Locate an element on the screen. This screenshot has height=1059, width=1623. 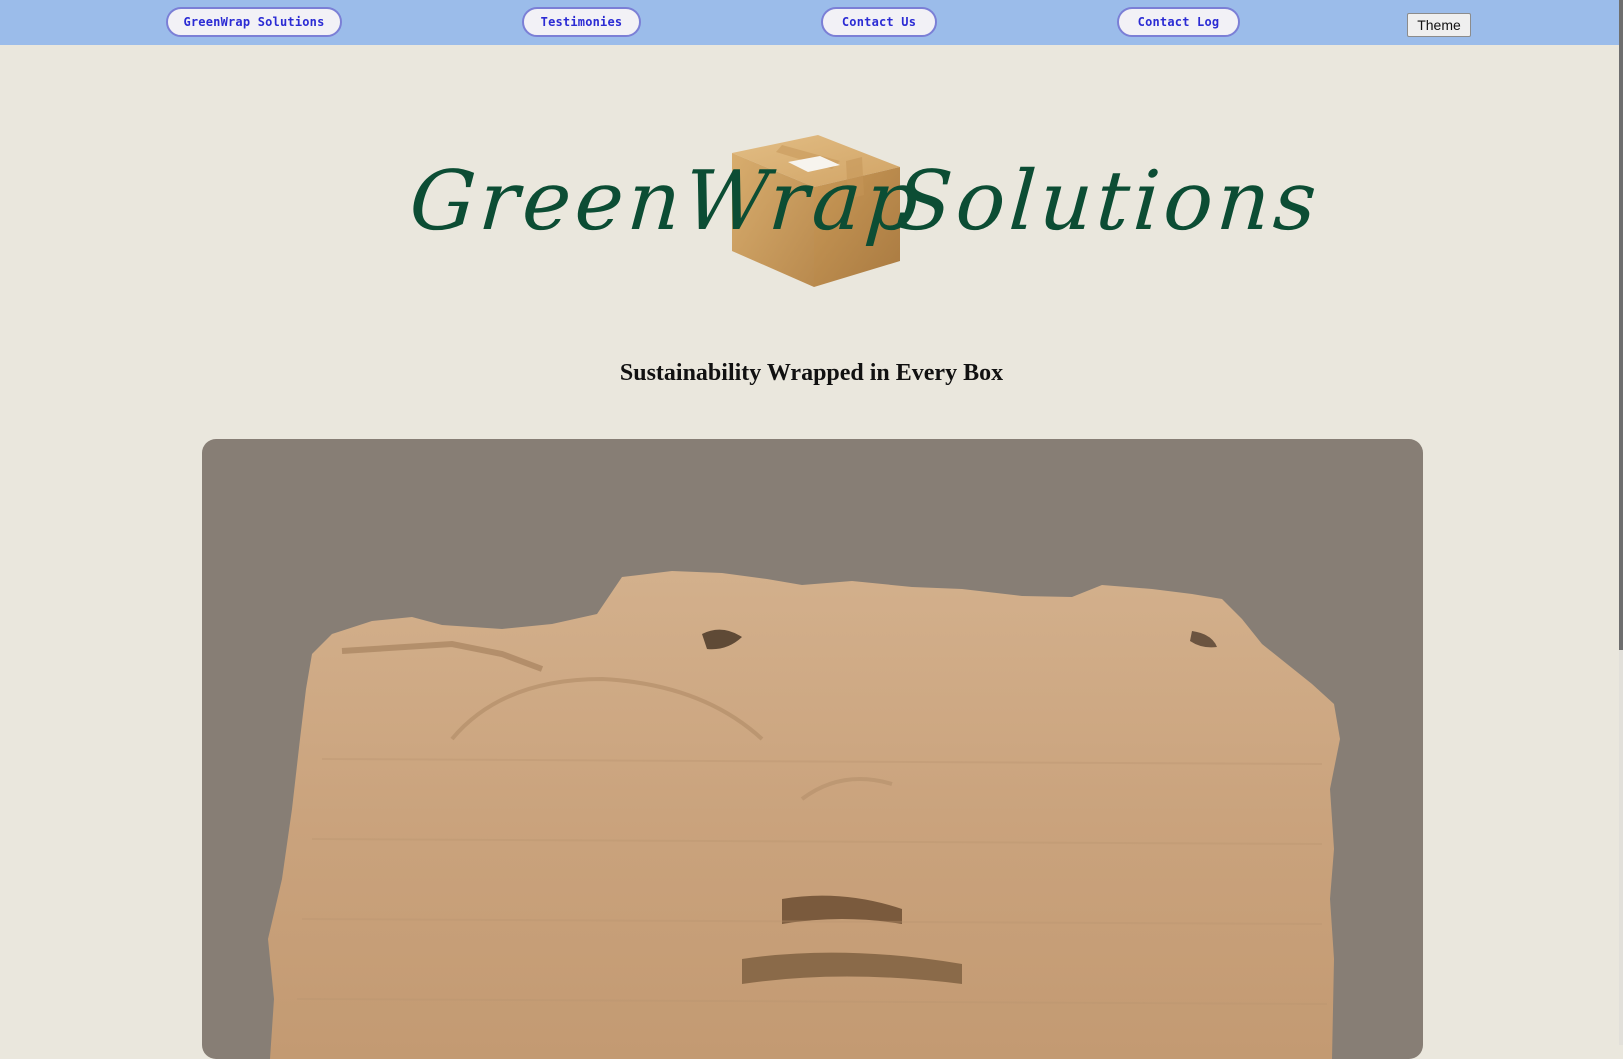
scrollbar-thumb is located at coordinates (1621, 325).